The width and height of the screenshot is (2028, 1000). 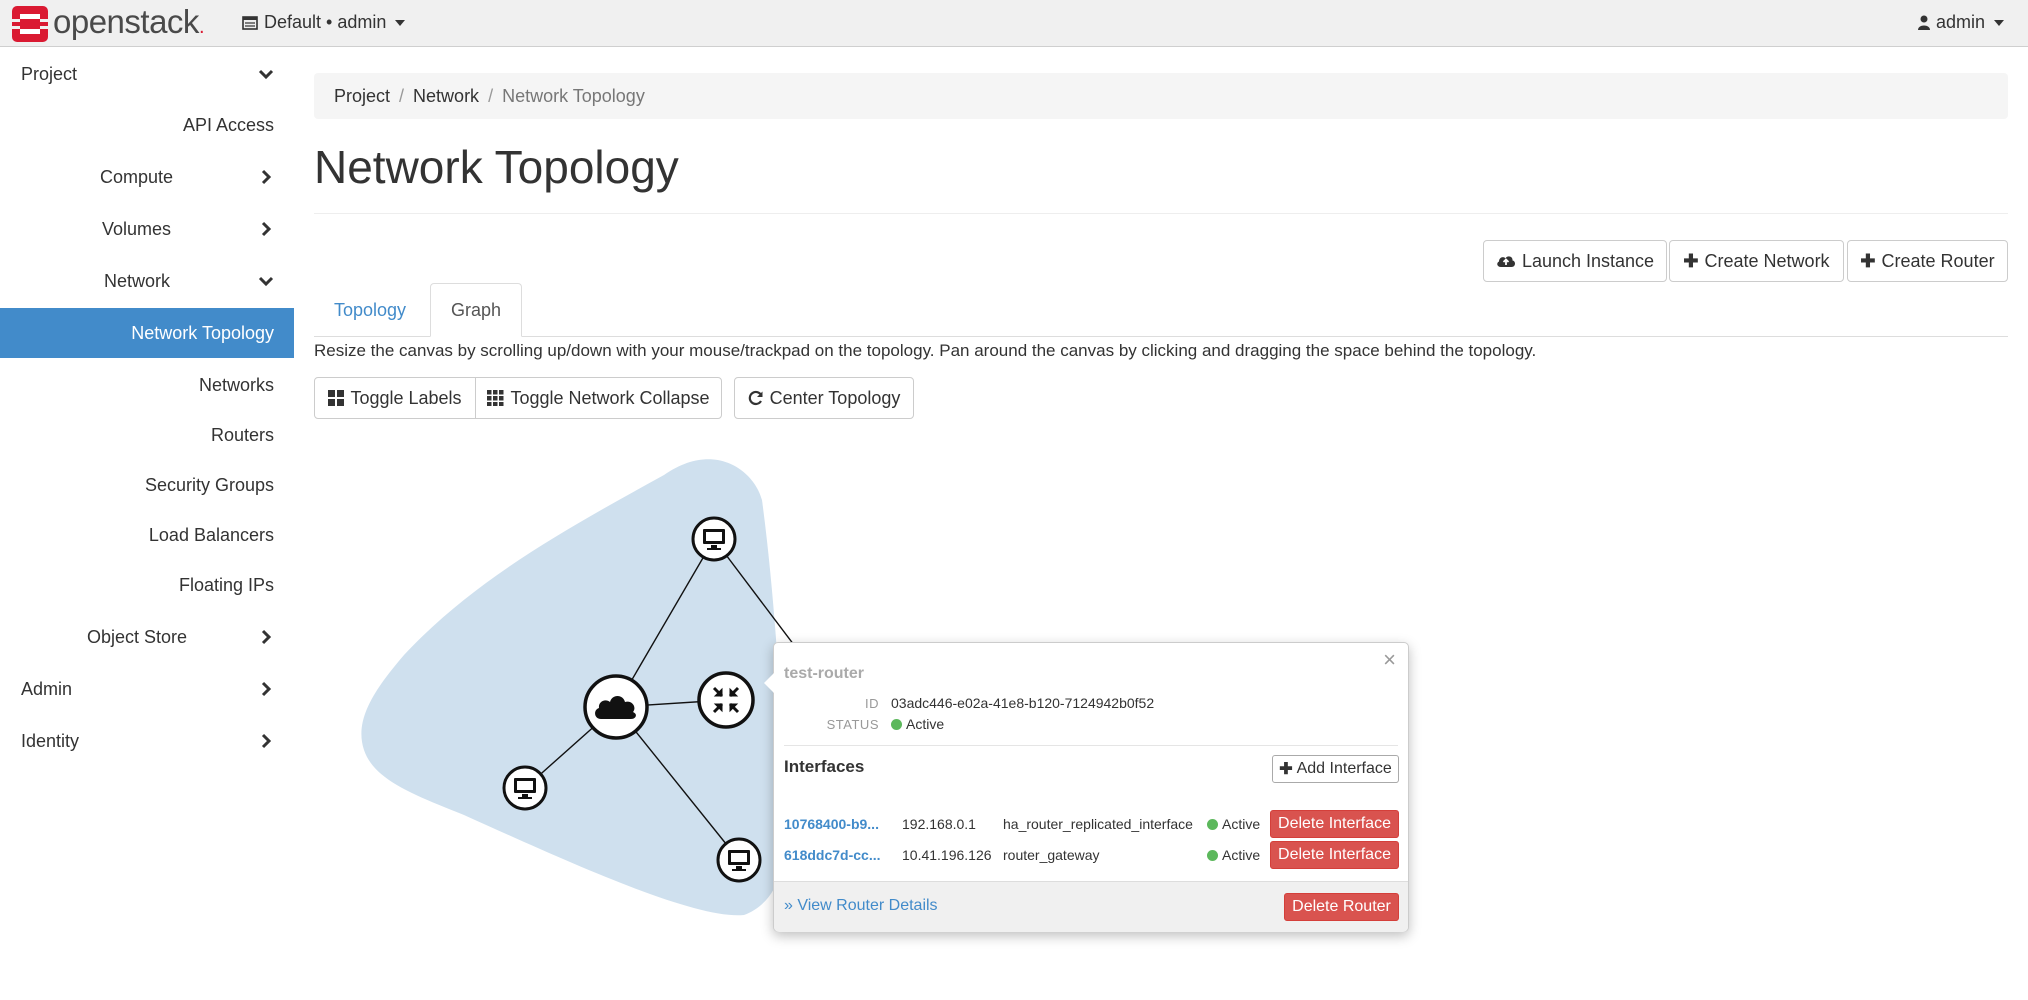 I want to click on close-icon: ×, so click(x=1389, y=660).